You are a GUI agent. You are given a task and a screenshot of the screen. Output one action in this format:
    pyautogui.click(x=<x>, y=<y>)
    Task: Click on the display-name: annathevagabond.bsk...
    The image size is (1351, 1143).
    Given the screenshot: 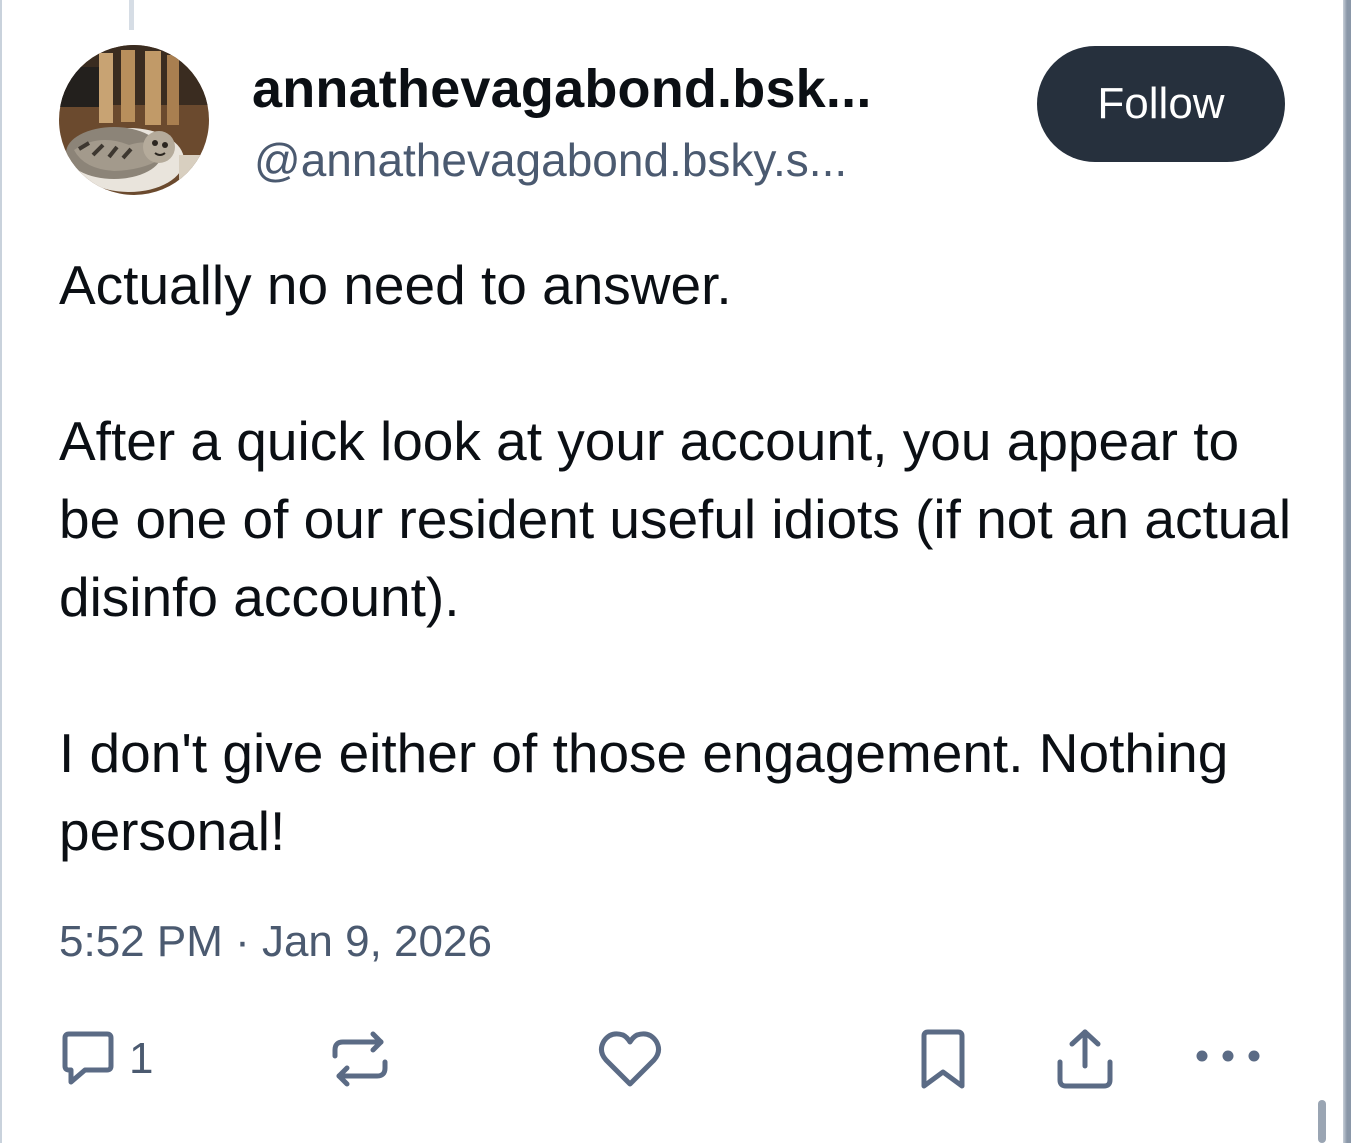 What is the action you would take?
    pyautogui.click(x=562, y=89)
    